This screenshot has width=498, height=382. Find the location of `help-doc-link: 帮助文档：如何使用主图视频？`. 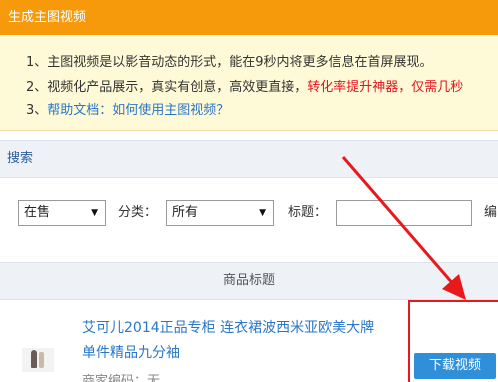

help-doc-link: 帮助文档：如何使用主图视频？ is located at coordinates (138, 110).